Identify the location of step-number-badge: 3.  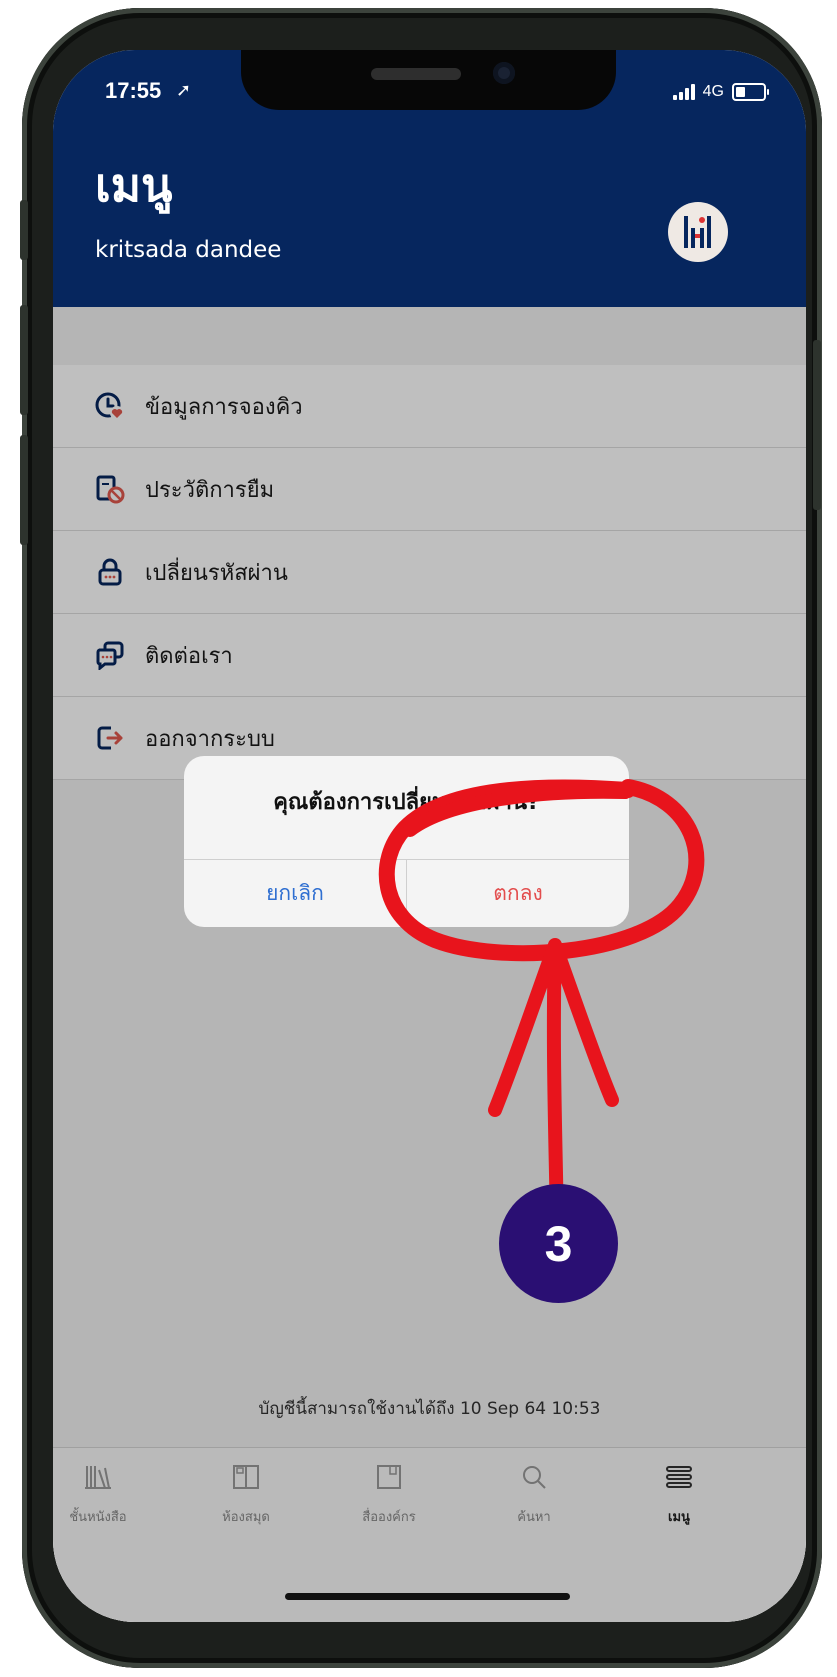
(558, 1243).